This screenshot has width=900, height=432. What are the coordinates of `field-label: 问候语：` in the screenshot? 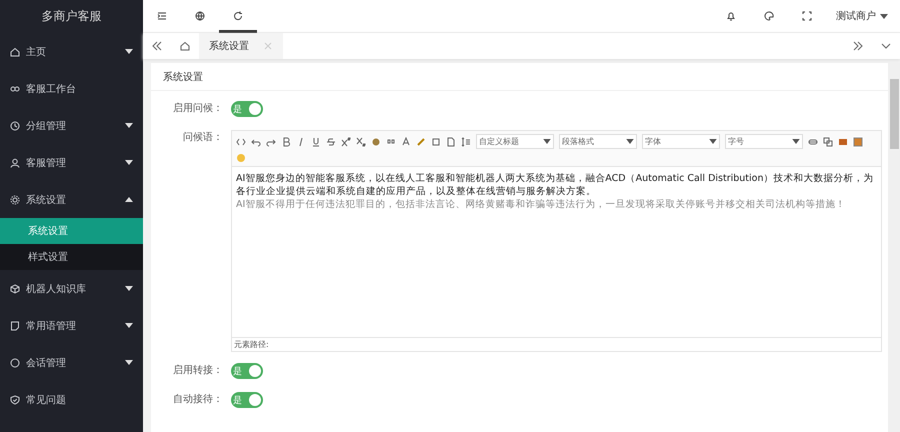 It's located at (203, 138).